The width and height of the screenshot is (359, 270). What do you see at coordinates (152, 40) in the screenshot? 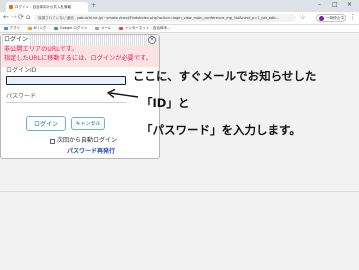
I see `dialog-close-icon: ×` at bounding box center [152, 40].